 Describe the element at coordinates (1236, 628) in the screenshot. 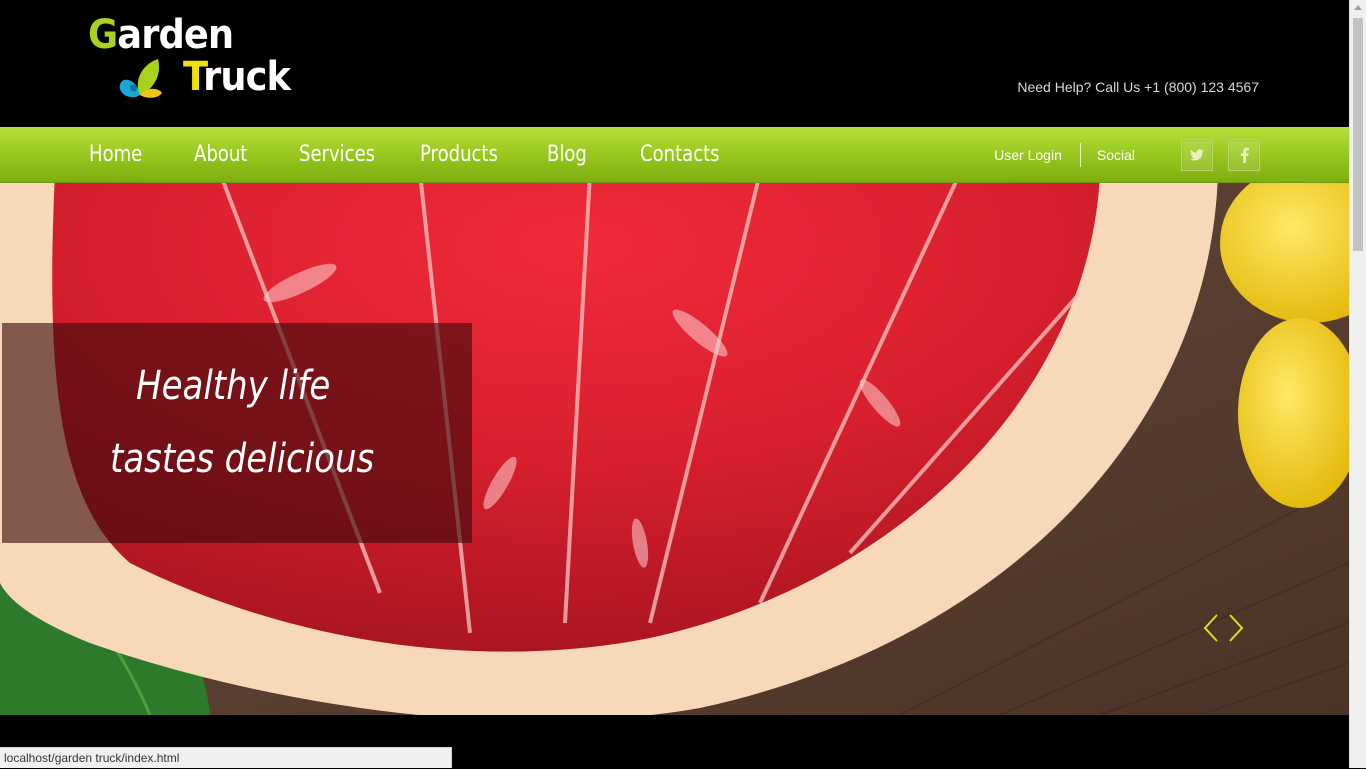

I see `slider-next-arrow-icon` at that location.